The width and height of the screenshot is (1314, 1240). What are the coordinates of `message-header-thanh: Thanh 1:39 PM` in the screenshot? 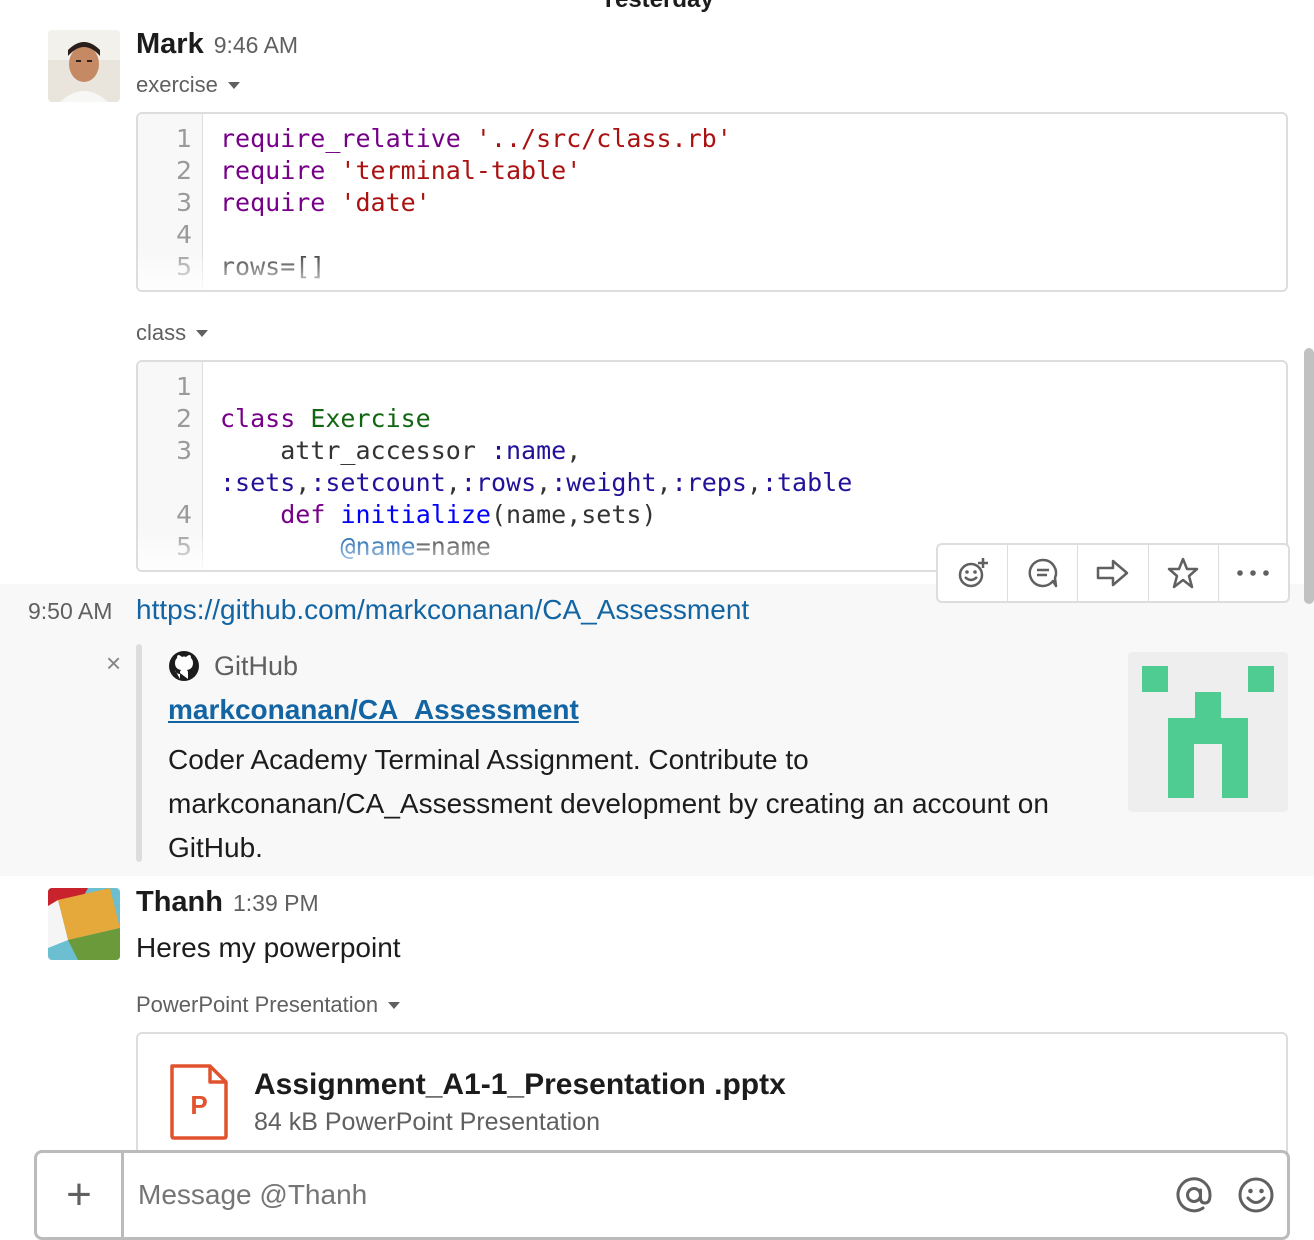 It's located at (227, 902).